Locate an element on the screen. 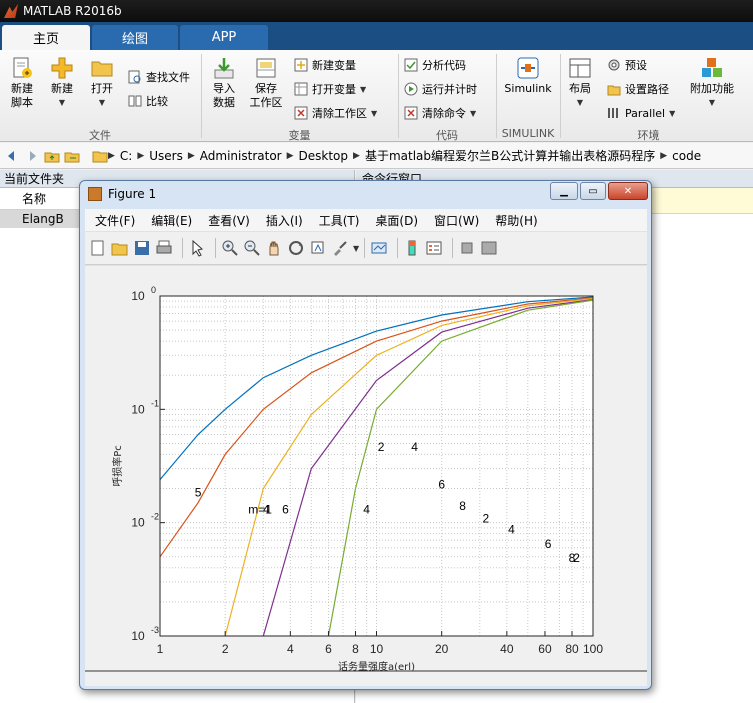 The width and height of the screenshot is (753, 703). find-files-button: 查找文件 is located at coordinates (159, 77).